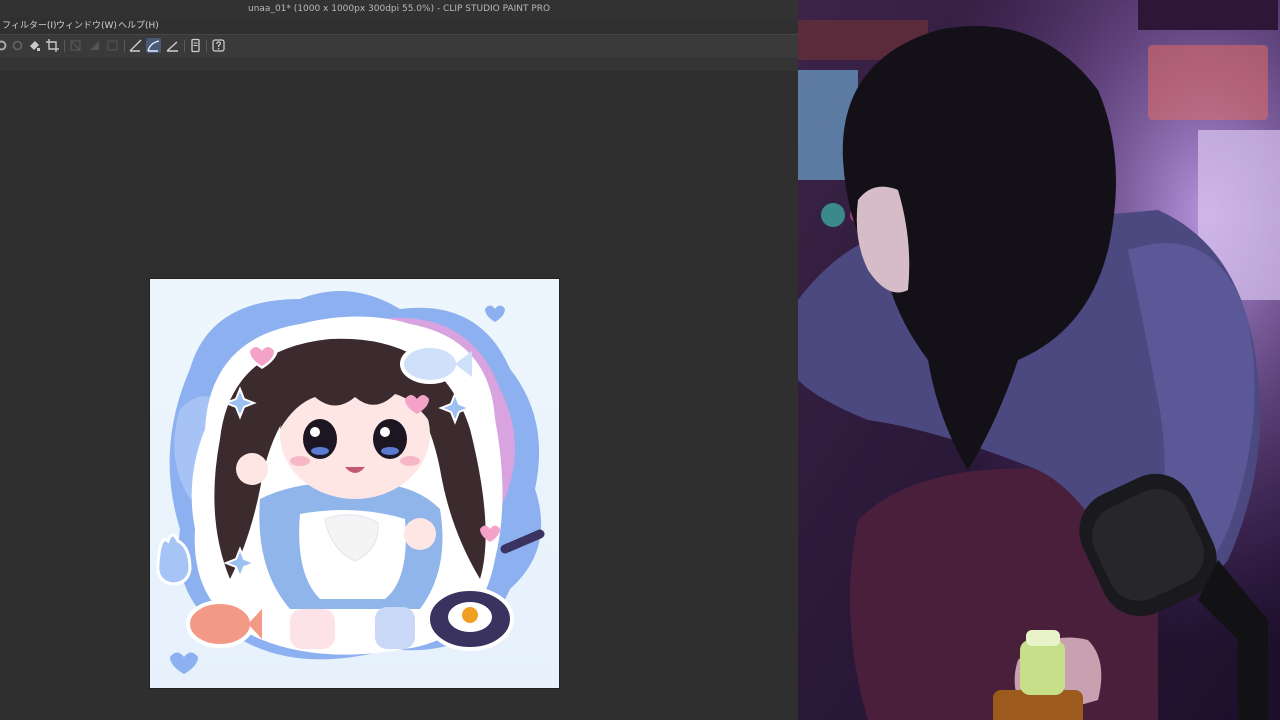 Image resolution: width=1280 pixels, height=720 pixels. I want to click on ruler-curve-icon, so click(153, 45).